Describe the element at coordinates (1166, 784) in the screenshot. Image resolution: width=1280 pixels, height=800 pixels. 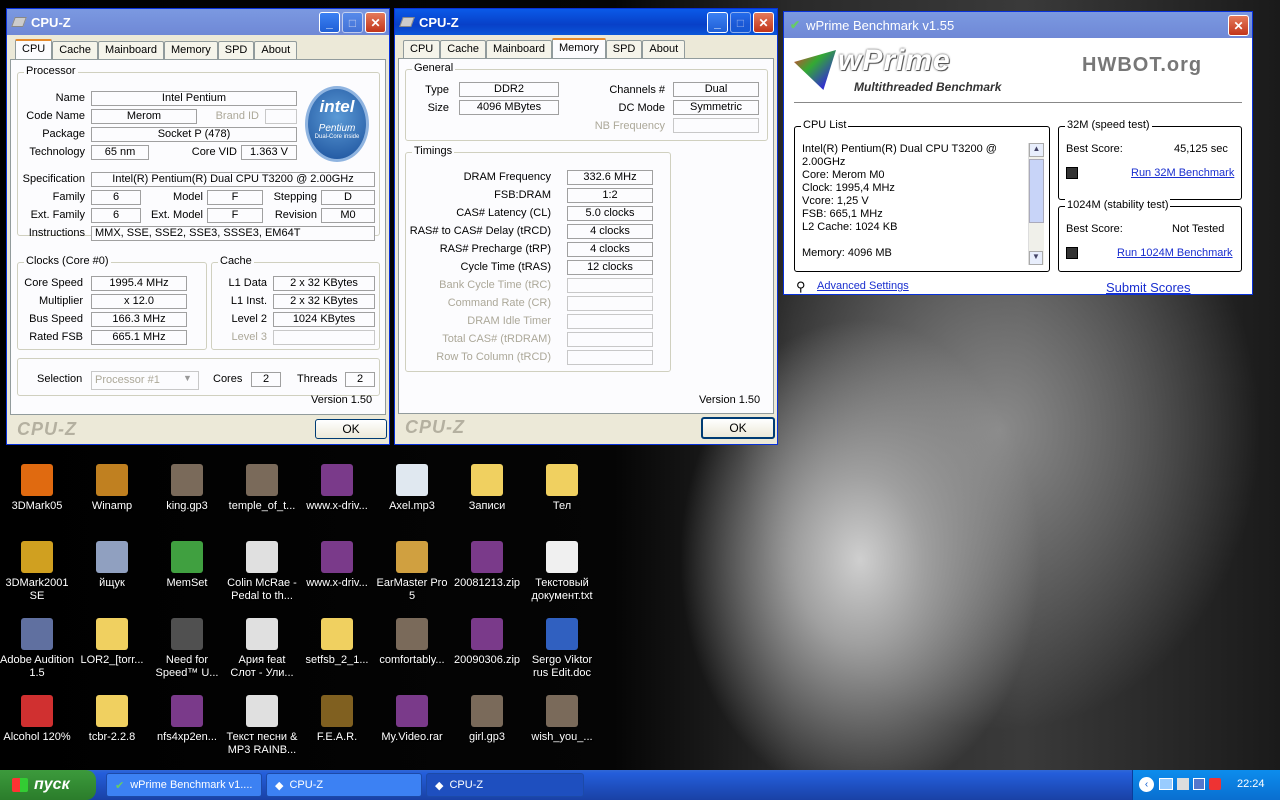
I see `network-icon` at that location.